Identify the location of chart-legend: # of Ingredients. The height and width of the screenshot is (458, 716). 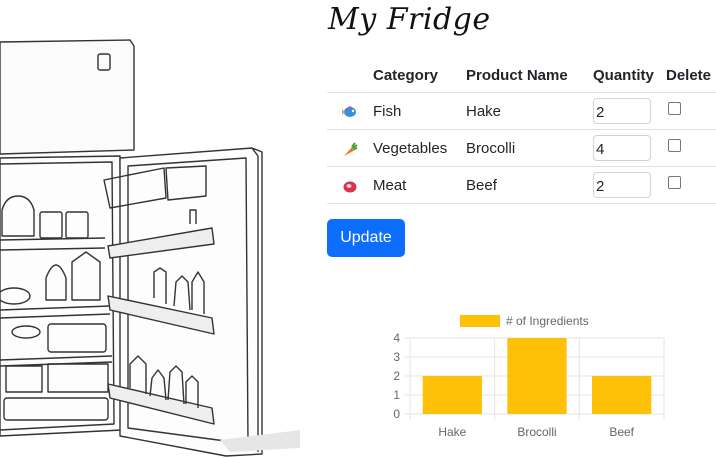
(524, 321).